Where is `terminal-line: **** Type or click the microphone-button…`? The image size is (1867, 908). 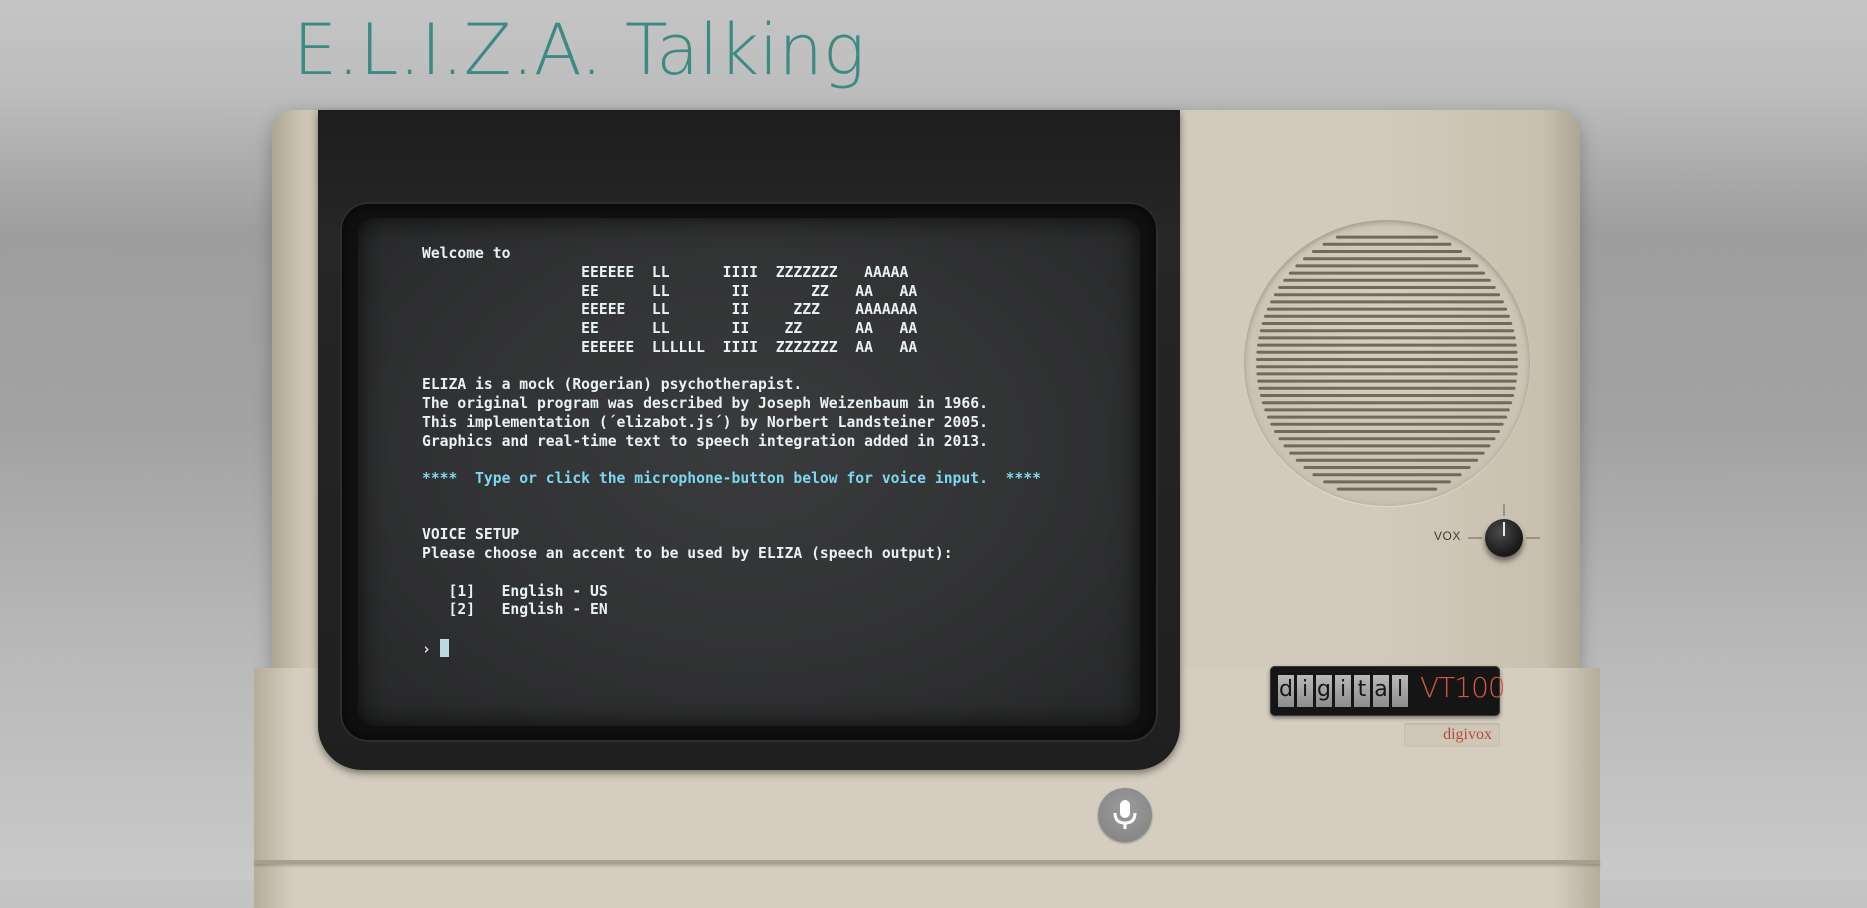 terminal-line: **** Type or click the microphone-button… is located at coordinates (731, 478).